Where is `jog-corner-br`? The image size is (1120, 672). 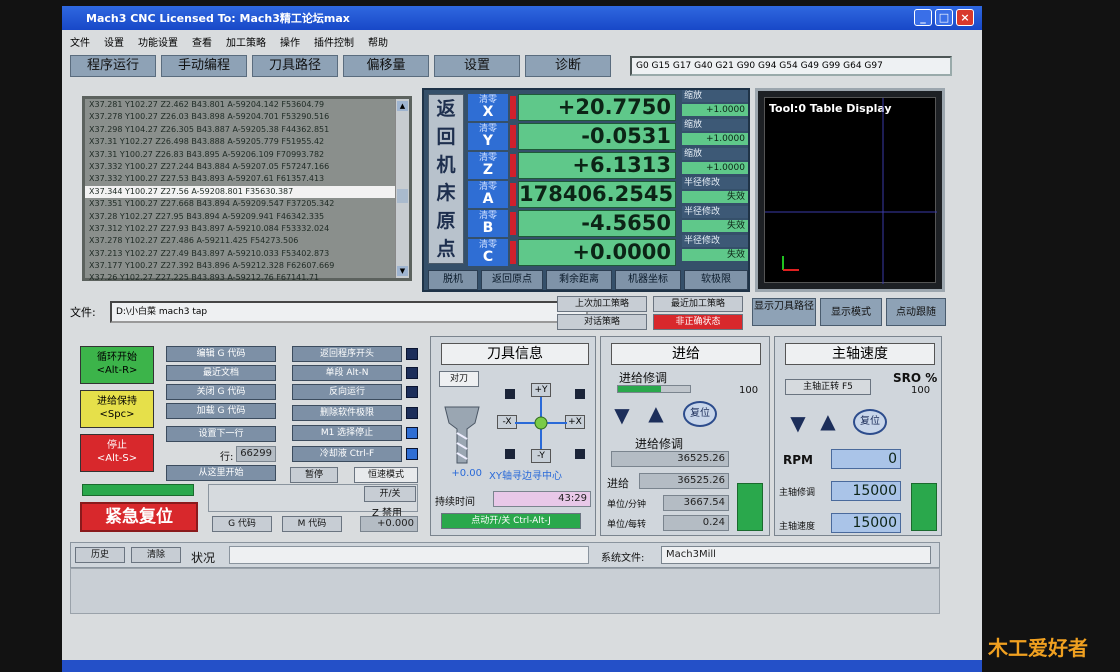 jog-corner-br is located at coordinates (580, 454).